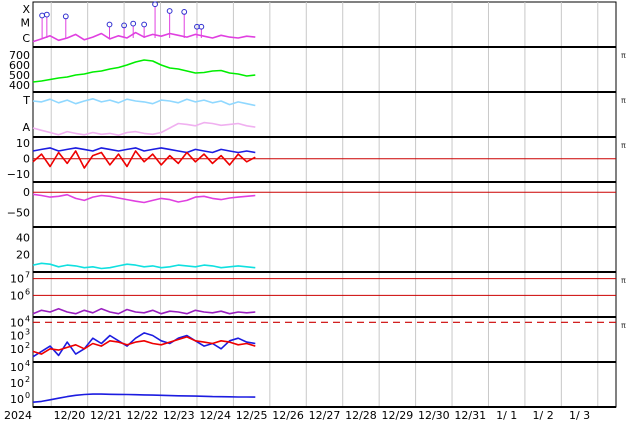  Describe the element at coordinates (288, 415) in the screenshot. I see `x-tick-label: 12/26` at that location.